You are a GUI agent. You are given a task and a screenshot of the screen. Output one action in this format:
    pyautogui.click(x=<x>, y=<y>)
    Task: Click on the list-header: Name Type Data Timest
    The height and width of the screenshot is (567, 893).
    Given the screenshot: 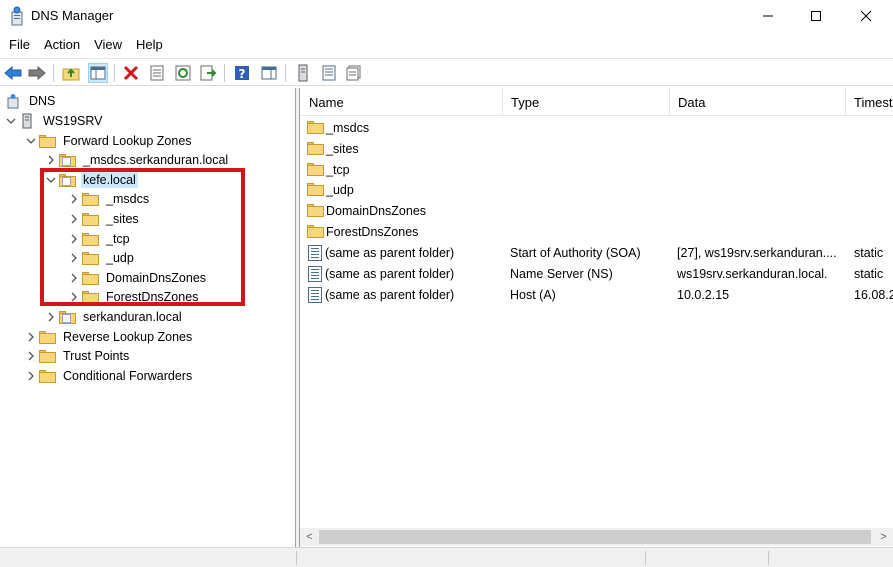 What is the action you would take?
    pyautogui.click(x=596, y=102)
    